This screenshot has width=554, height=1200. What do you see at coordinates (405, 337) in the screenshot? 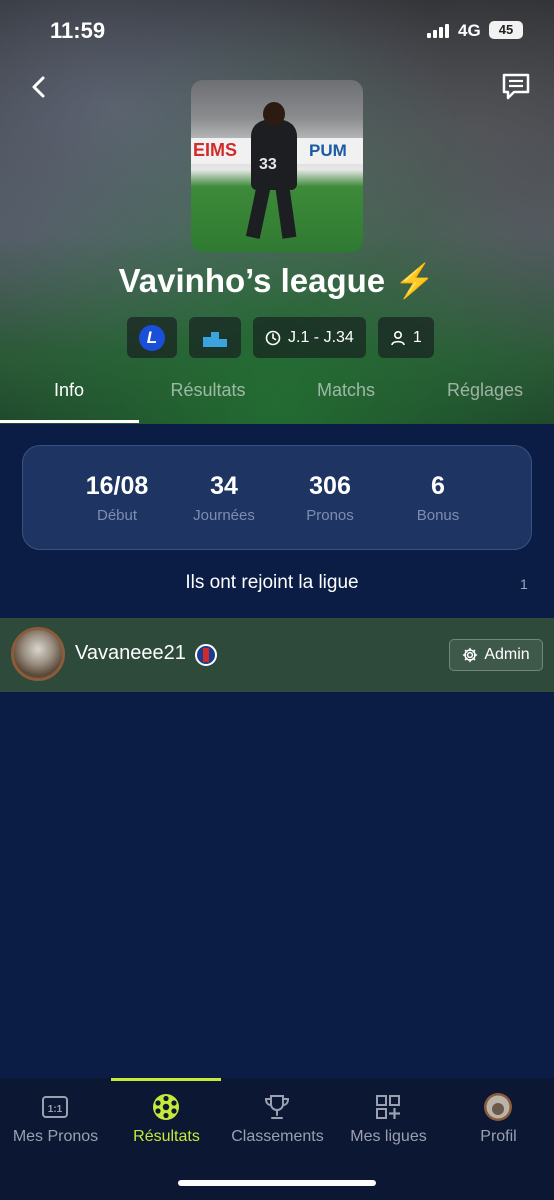
I see `members-badge: 1` at bounding box center [405, 337].